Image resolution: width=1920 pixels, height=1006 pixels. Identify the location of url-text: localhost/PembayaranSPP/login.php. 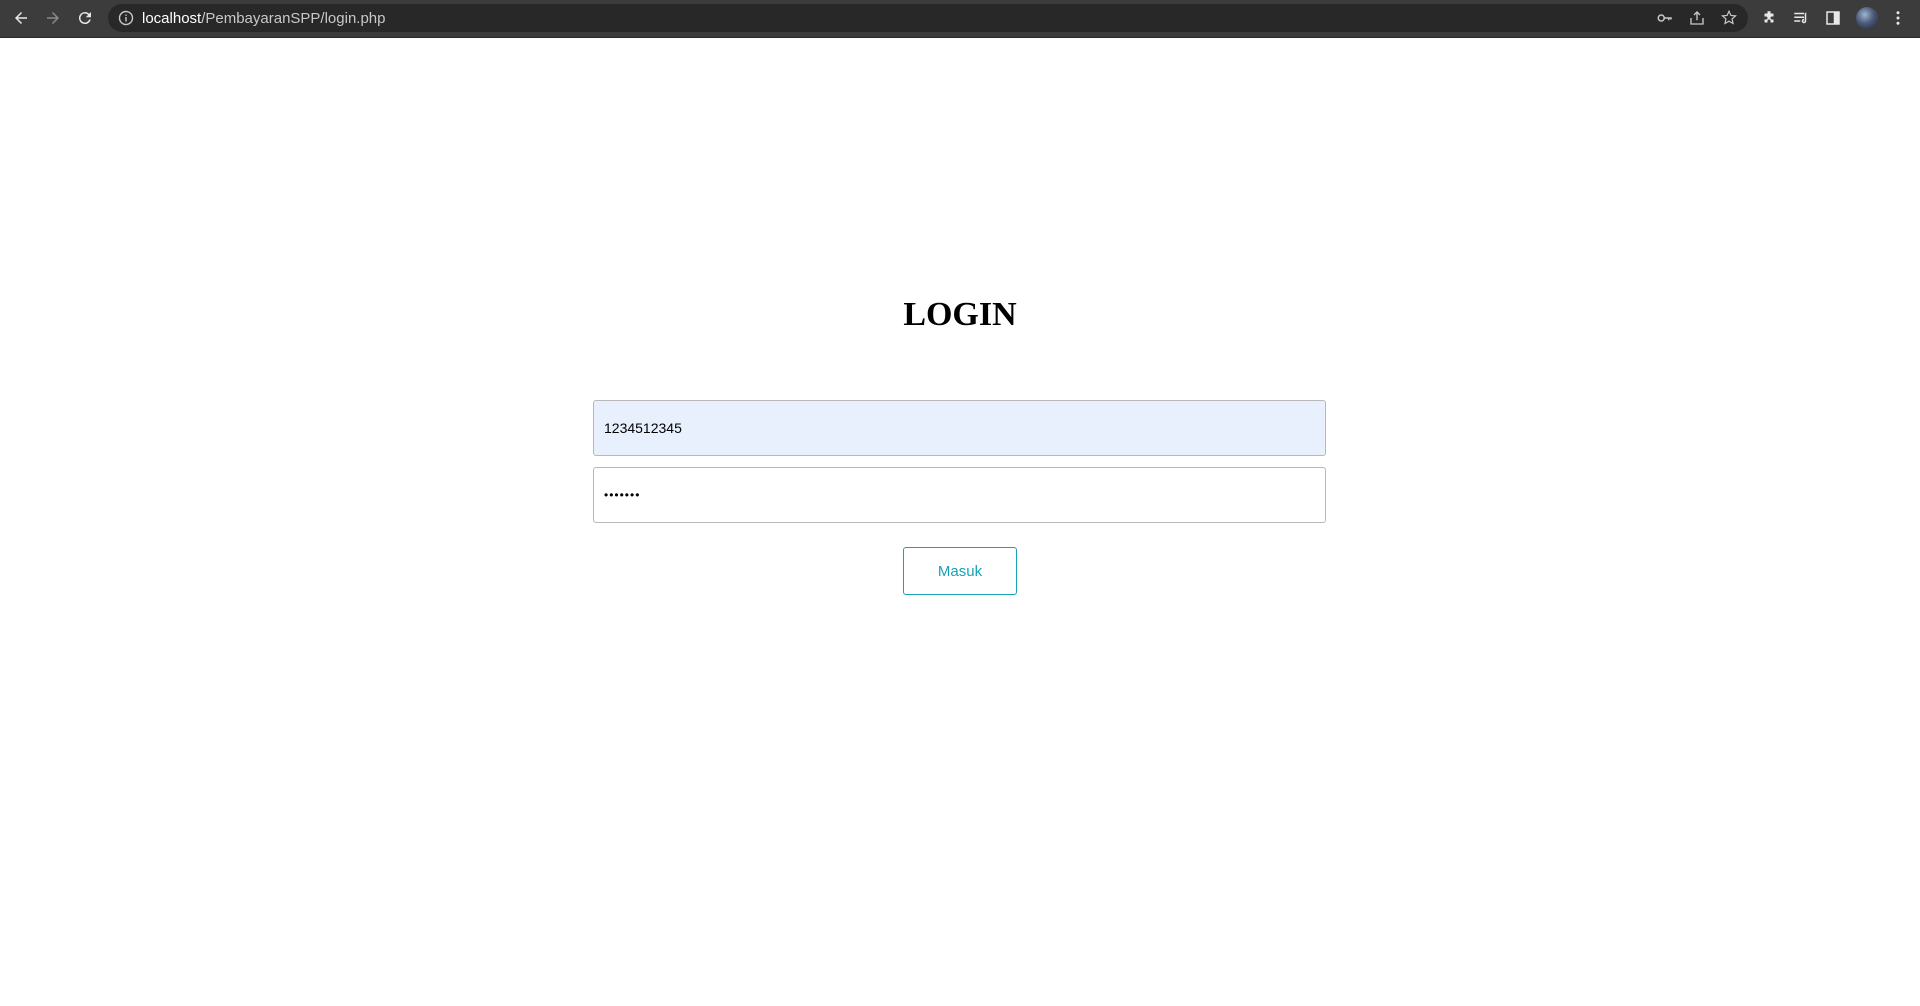
(264, 18).